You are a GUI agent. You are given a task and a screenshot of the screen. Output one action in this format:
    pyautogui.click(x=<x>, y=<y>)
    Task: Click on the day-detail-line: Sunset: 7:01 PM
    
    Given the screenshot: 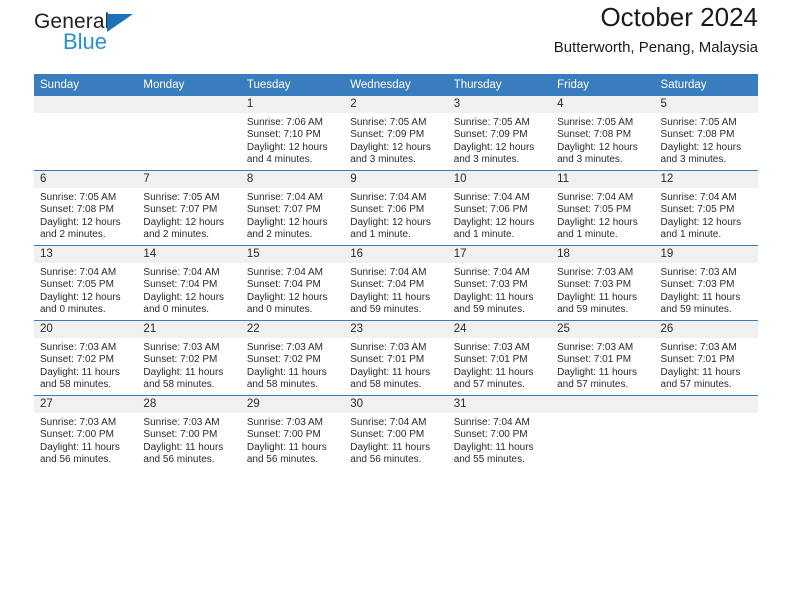 What is the action you would take?
    pyautogui.click(x=697, y=360)
    